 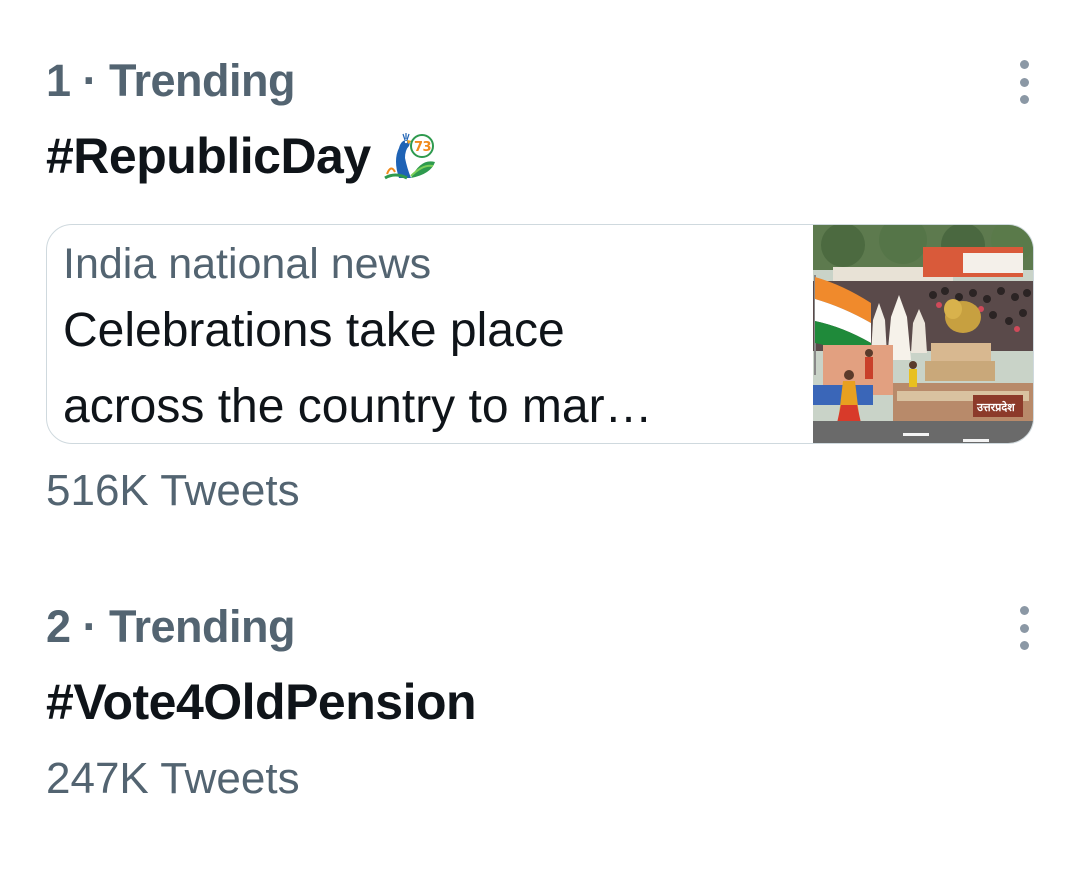 I want to click on news-source: India national news, so click(x=247, y=264).